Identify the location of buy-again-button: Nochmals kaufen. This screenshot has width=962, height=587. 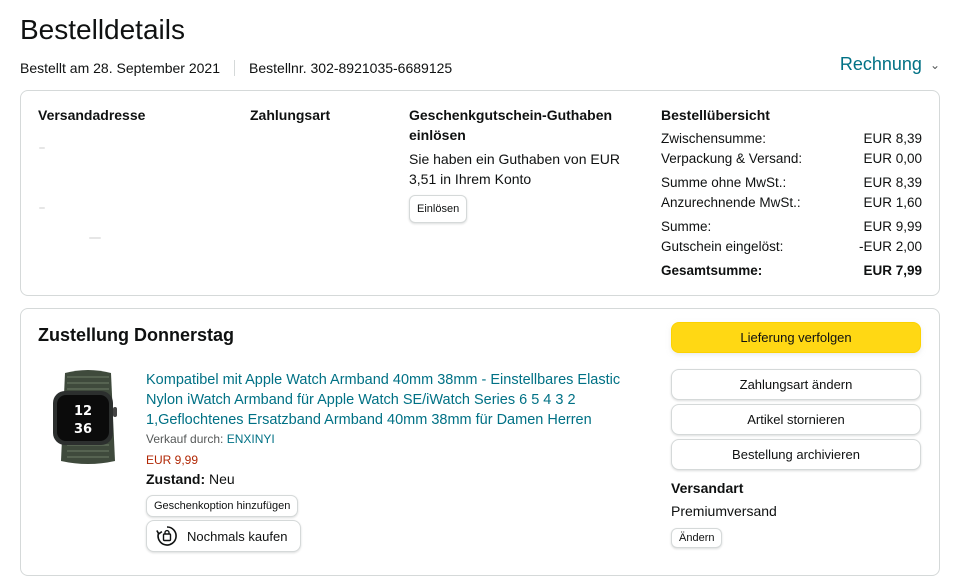
(223, 536).